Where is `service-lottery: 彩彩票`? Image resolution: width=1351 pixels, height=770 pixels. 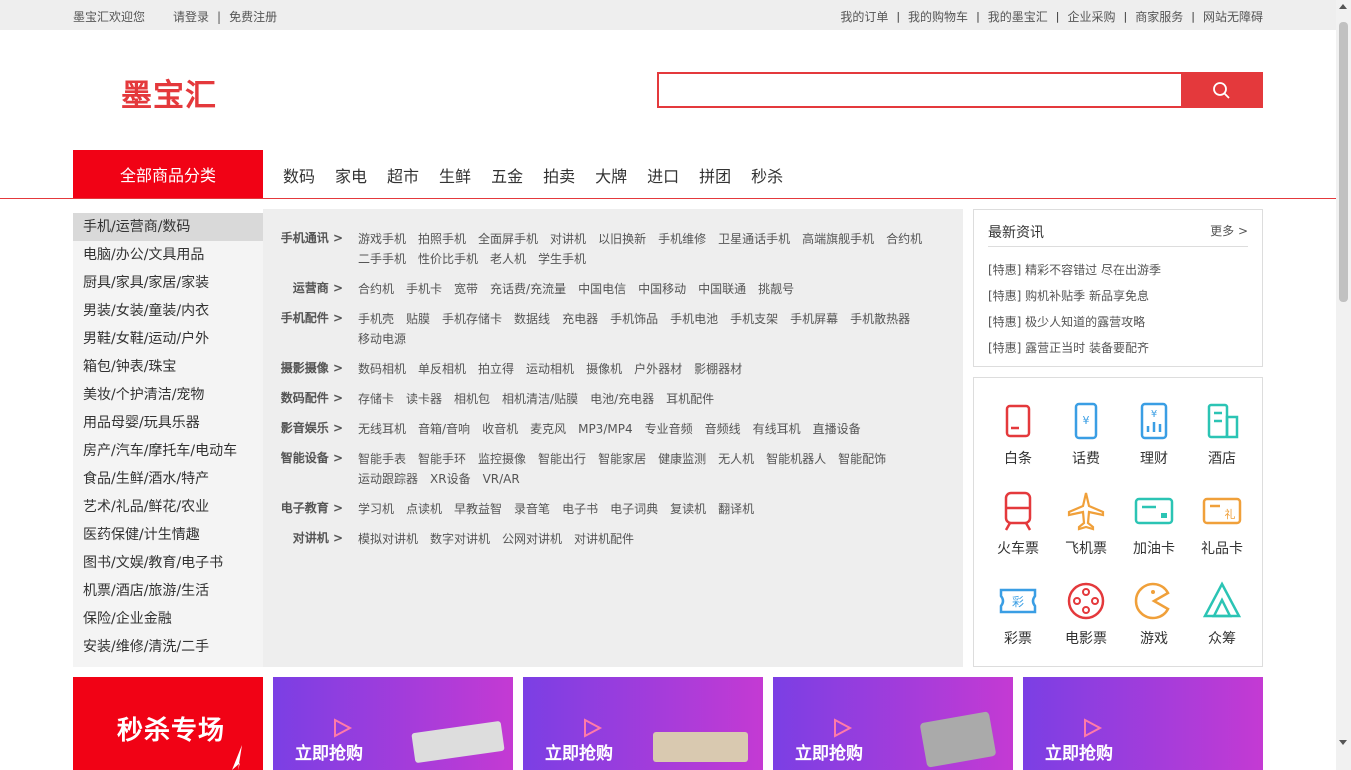
service-lottery: 彩彩票 is located at coordinates (1018, 614).